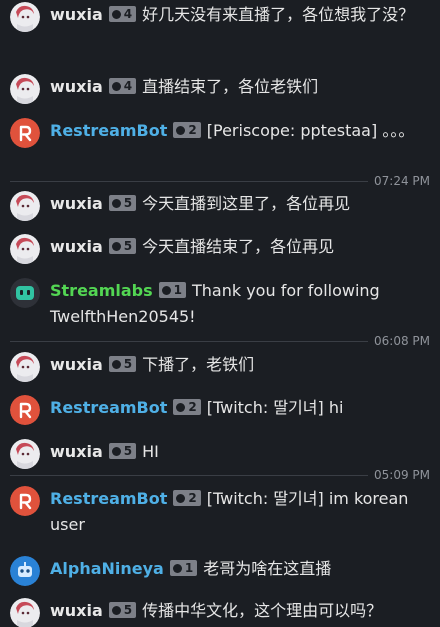 The width and height of the screenshot is (440, 627). I want to click on chat-message: RestreamBot 2 [Twitch: 딸기녀] im korean user, so click(220, 512).